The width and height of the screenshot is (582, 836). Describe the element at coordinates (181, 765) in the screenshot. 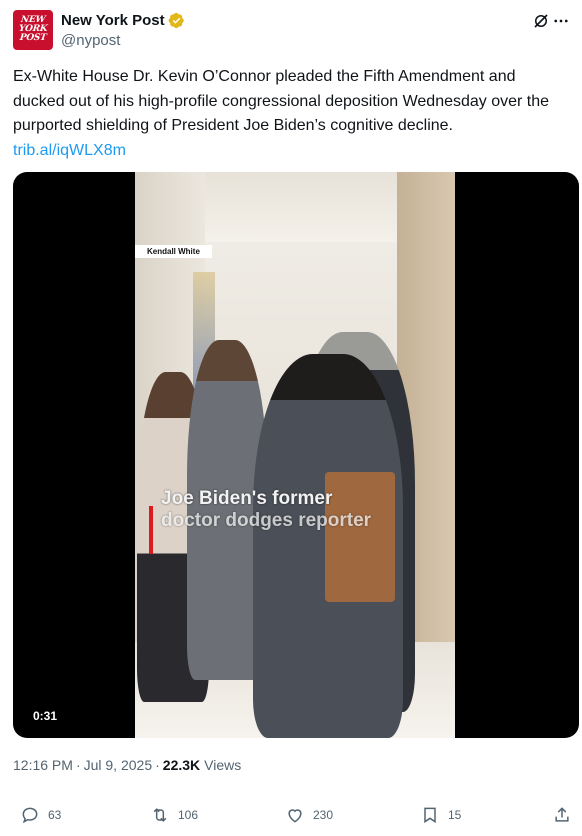

I see `views-count: 22.3K` at that location.